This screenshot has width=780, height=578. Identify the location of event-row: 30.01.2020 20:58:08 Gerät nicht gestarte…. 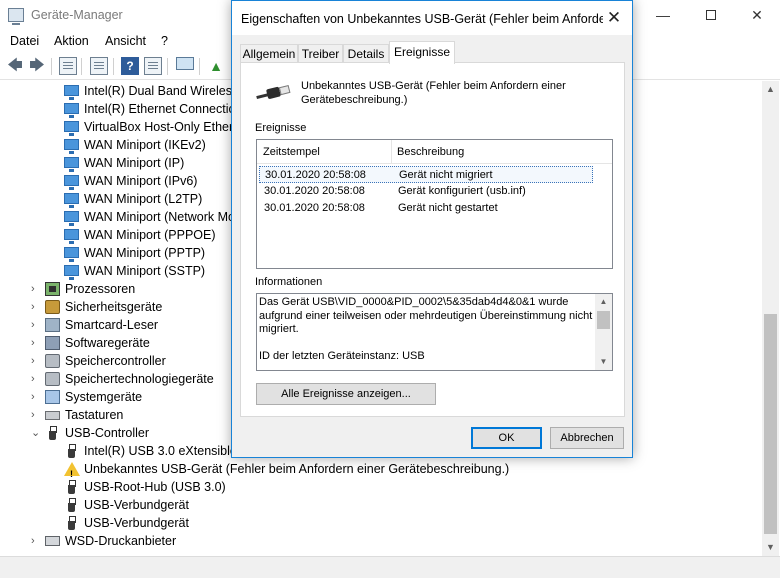
(426, 208).